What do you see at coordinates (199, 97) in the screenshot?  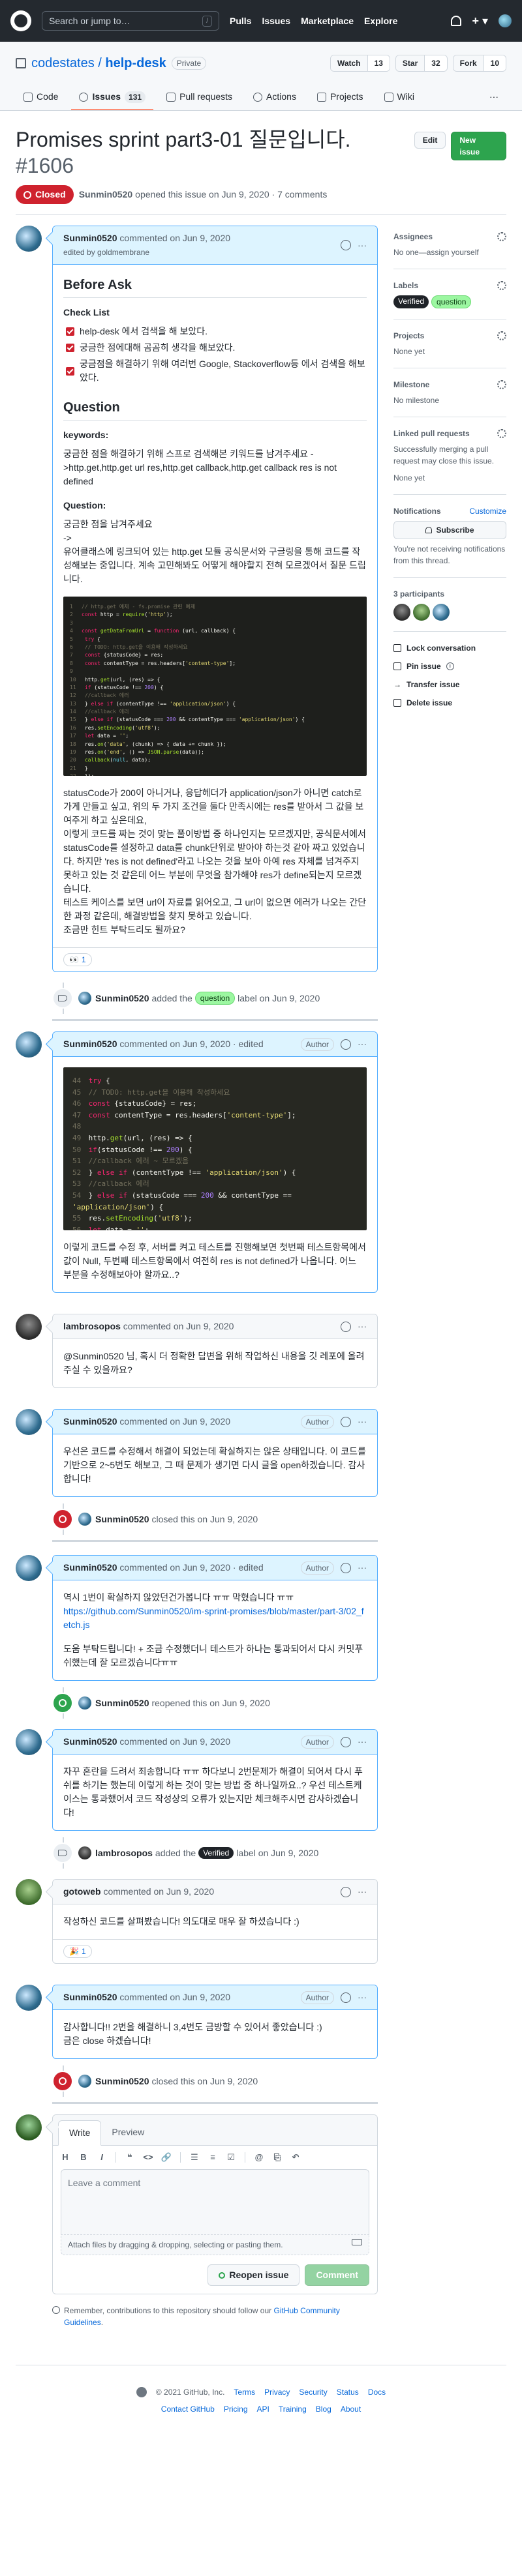 I see `tab-pull-requests: Pull requests` at bounding box center [199, 97].